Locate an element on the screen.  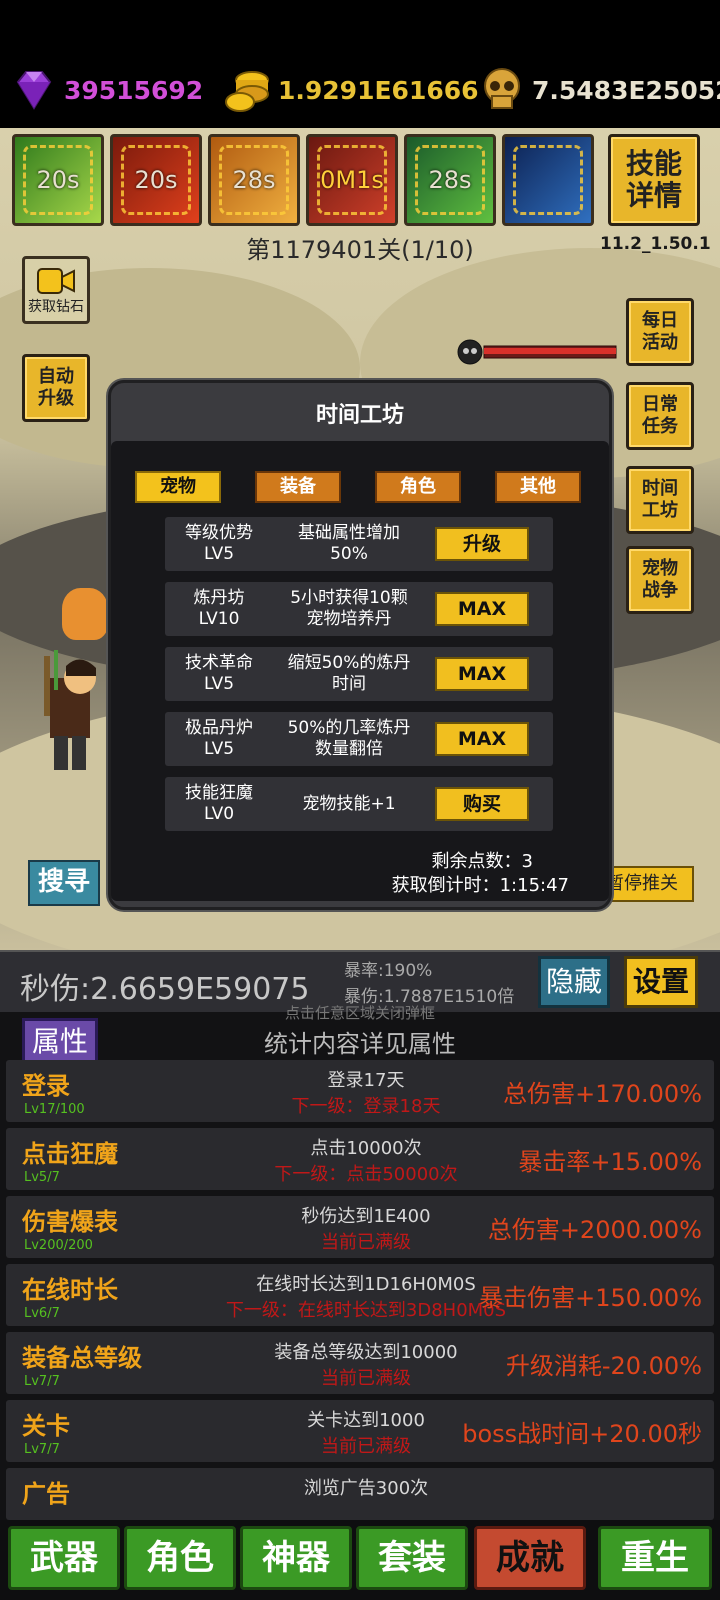
get-gems-button: 获取钻石 is located at coordinates (56, 290).